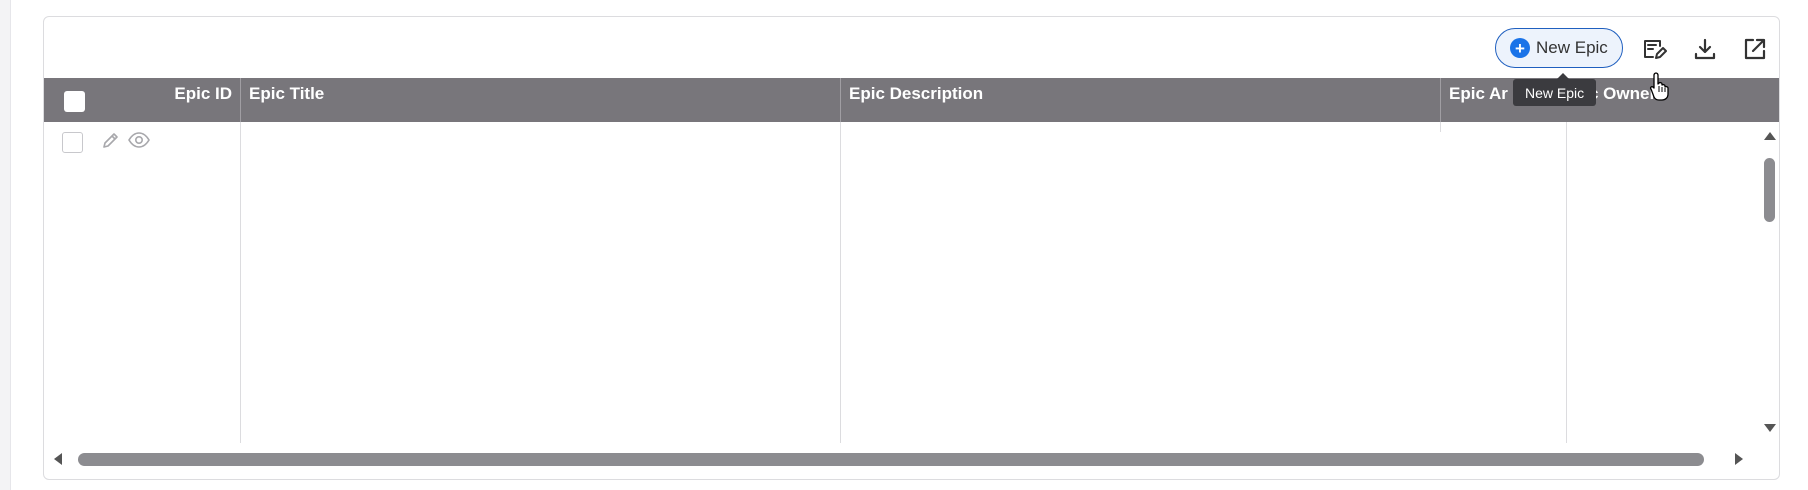  Describe the element at coordinates (1755, 49) in the screenshot. I see `open-external-icon` at that location.